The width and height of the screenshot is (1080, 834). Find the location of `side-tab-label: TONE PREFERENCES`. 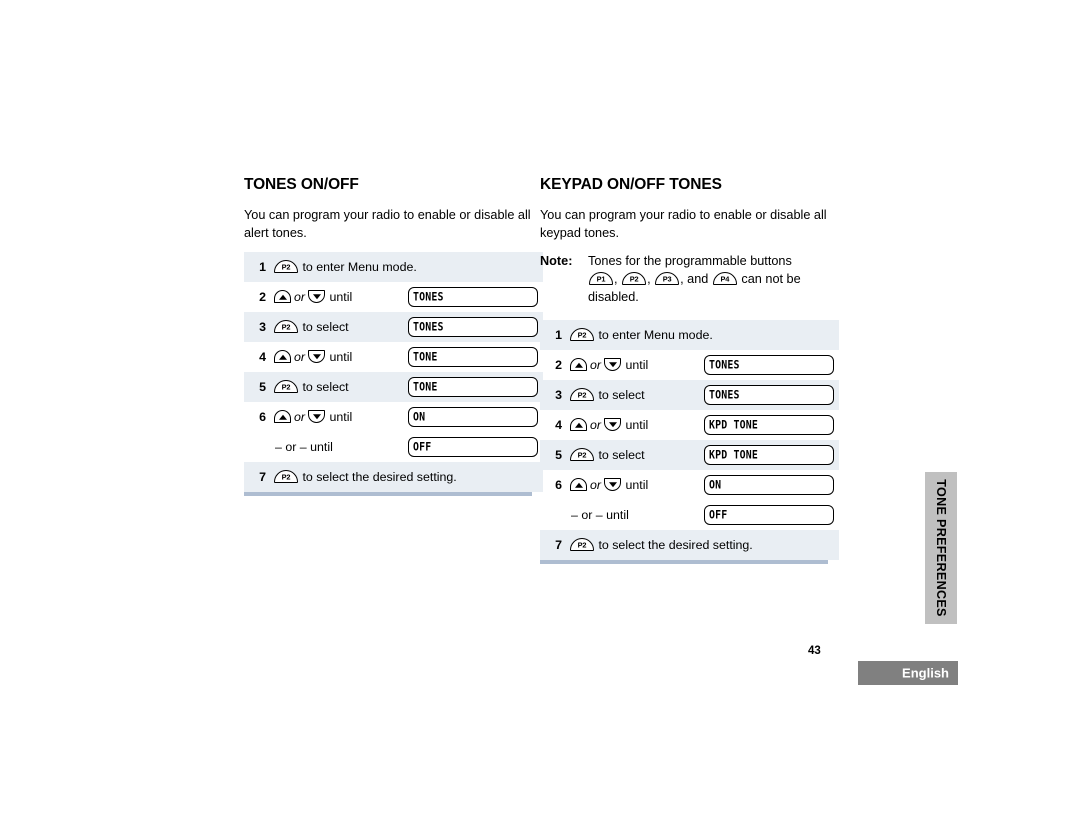

side-tab-label: TONE PREFERENCES is located at coordinates (941, 548).